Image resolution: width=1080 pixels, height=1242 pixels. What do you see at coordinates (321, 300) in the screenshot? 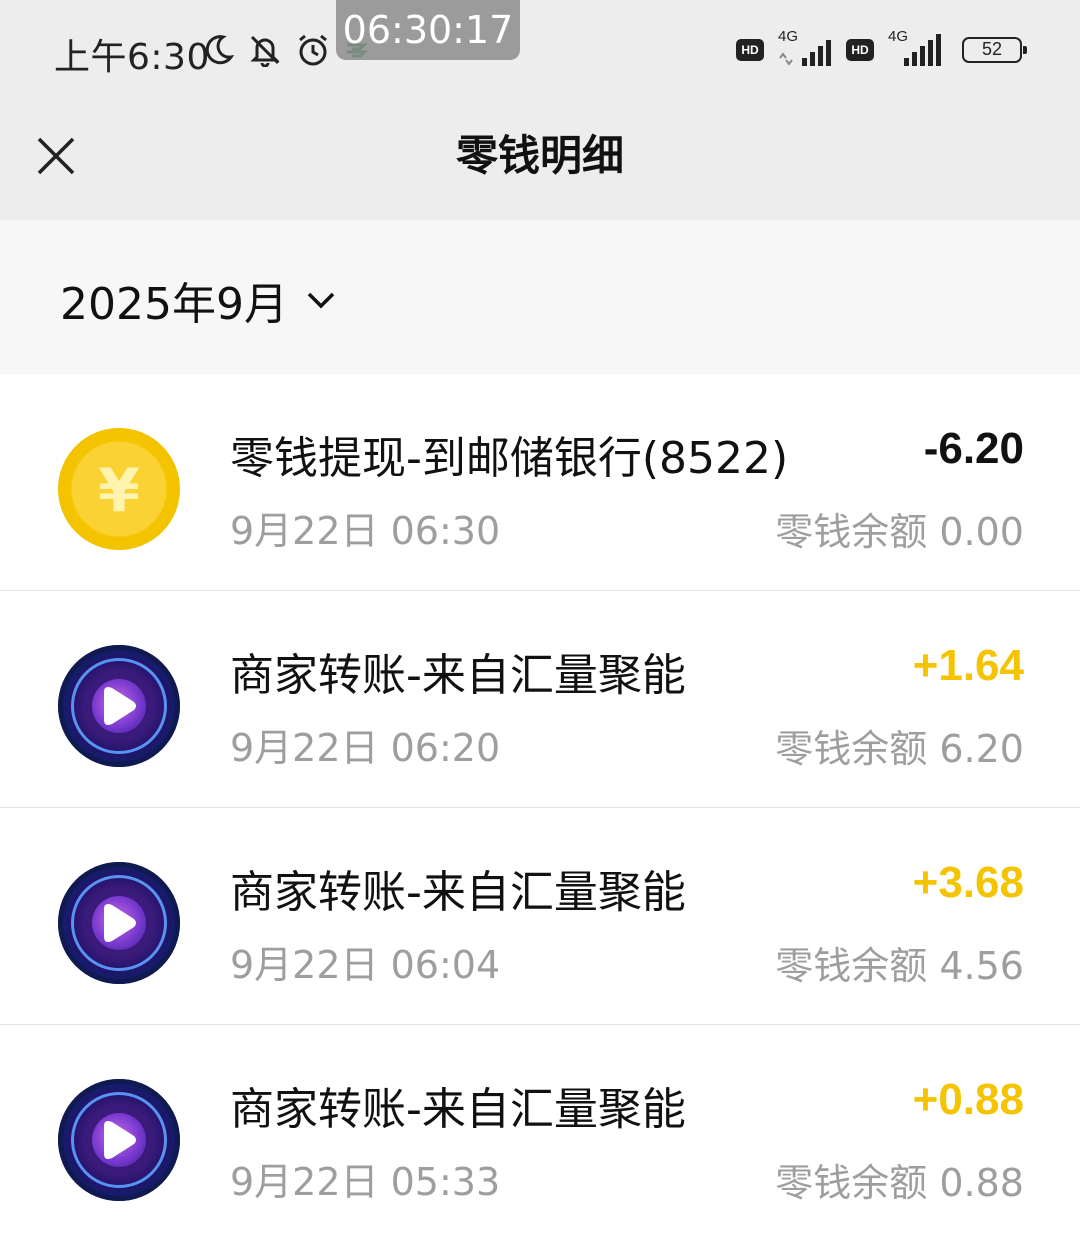
I see `chevron-down-icon` at bounding box center [321, 300].